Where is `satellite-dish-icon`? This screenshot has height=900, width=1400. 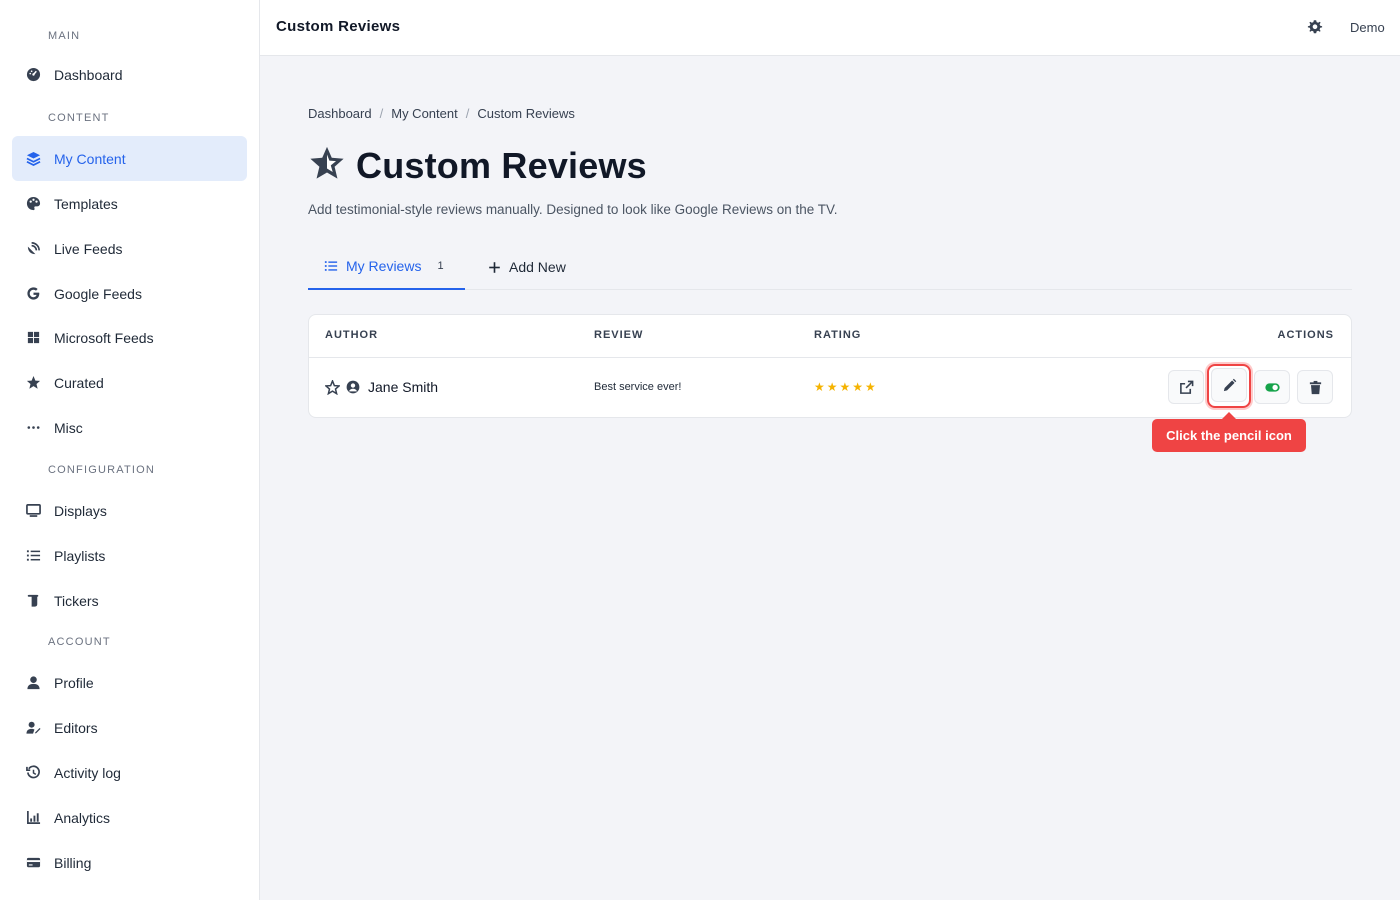
satellite-dish-icon is located at coordinates (33, 249).